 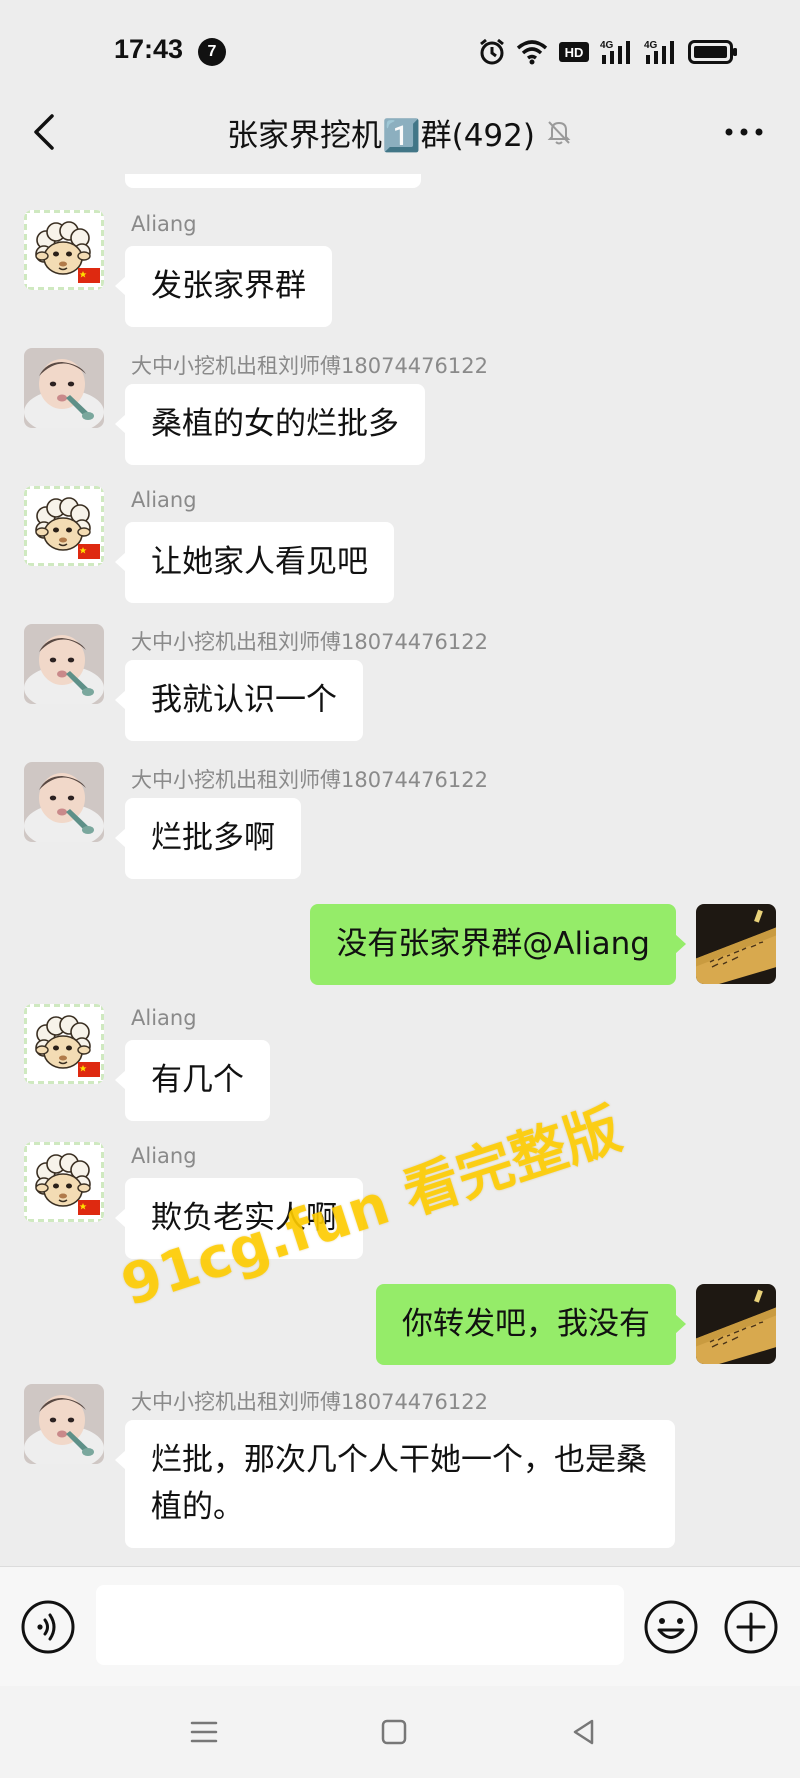 I want to click on wifi-icon, so click(x=532, y=52).